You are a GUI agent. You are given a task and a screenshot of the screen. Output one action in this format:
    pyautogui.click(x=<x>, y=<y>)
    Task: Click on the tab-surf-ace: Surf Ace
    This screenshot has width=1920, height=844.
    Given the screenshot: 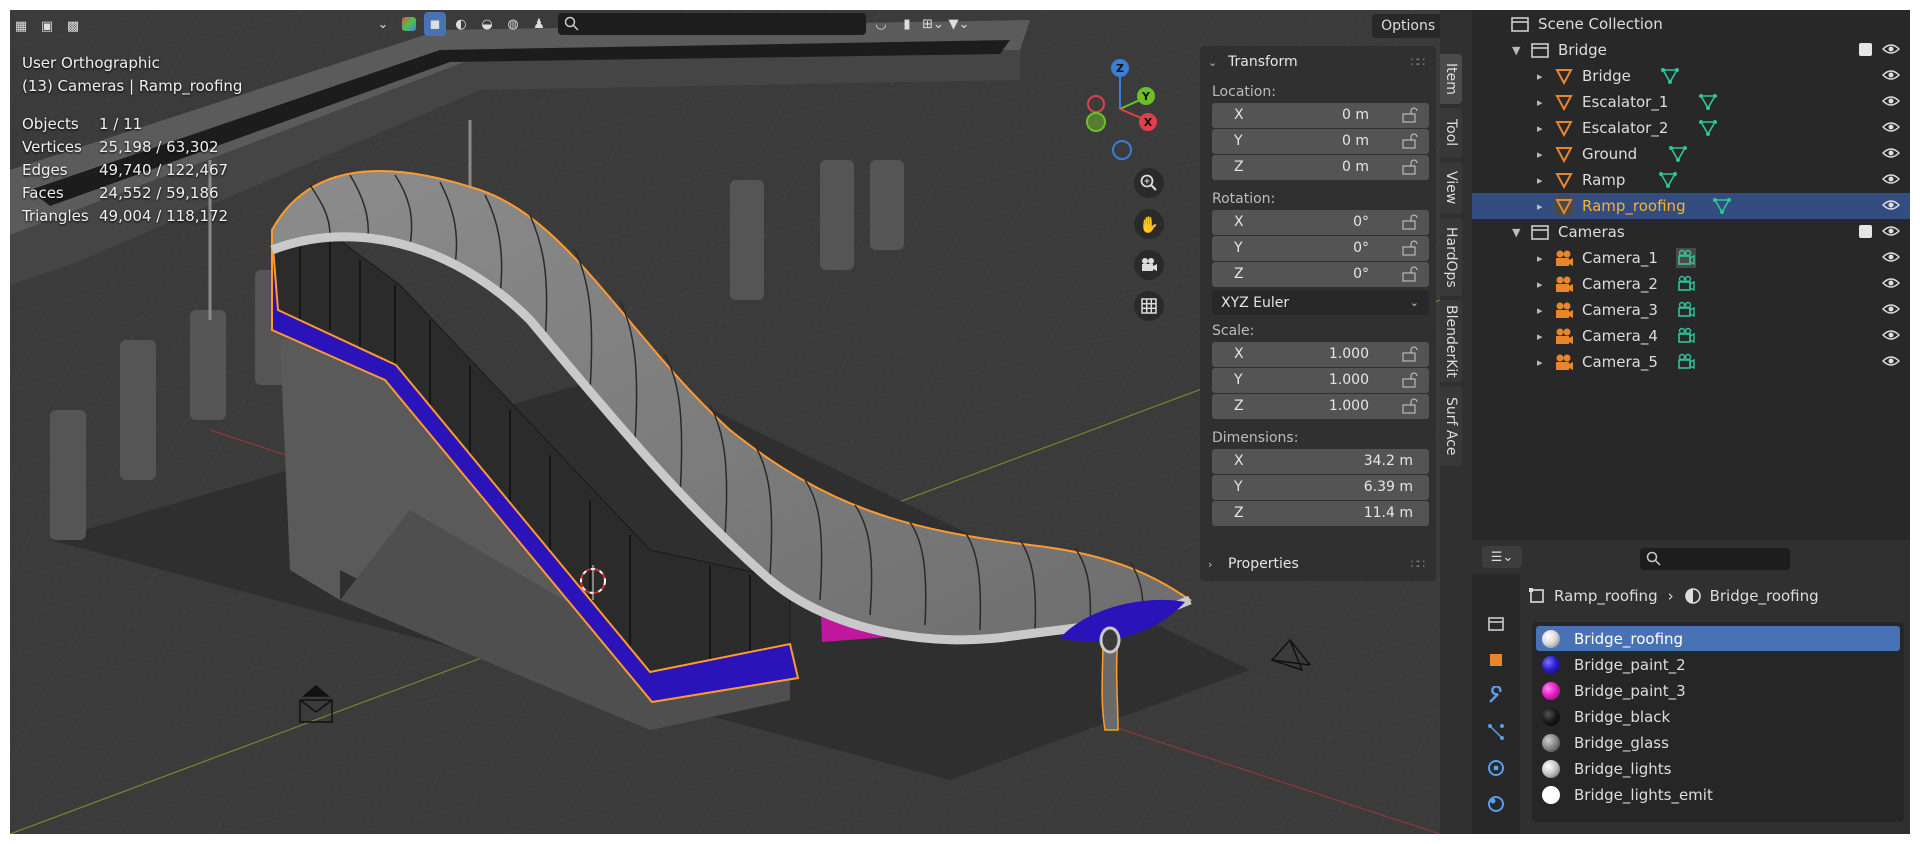 What is the action you would take?
    pyautogui.click(x=1451, y=426)
    